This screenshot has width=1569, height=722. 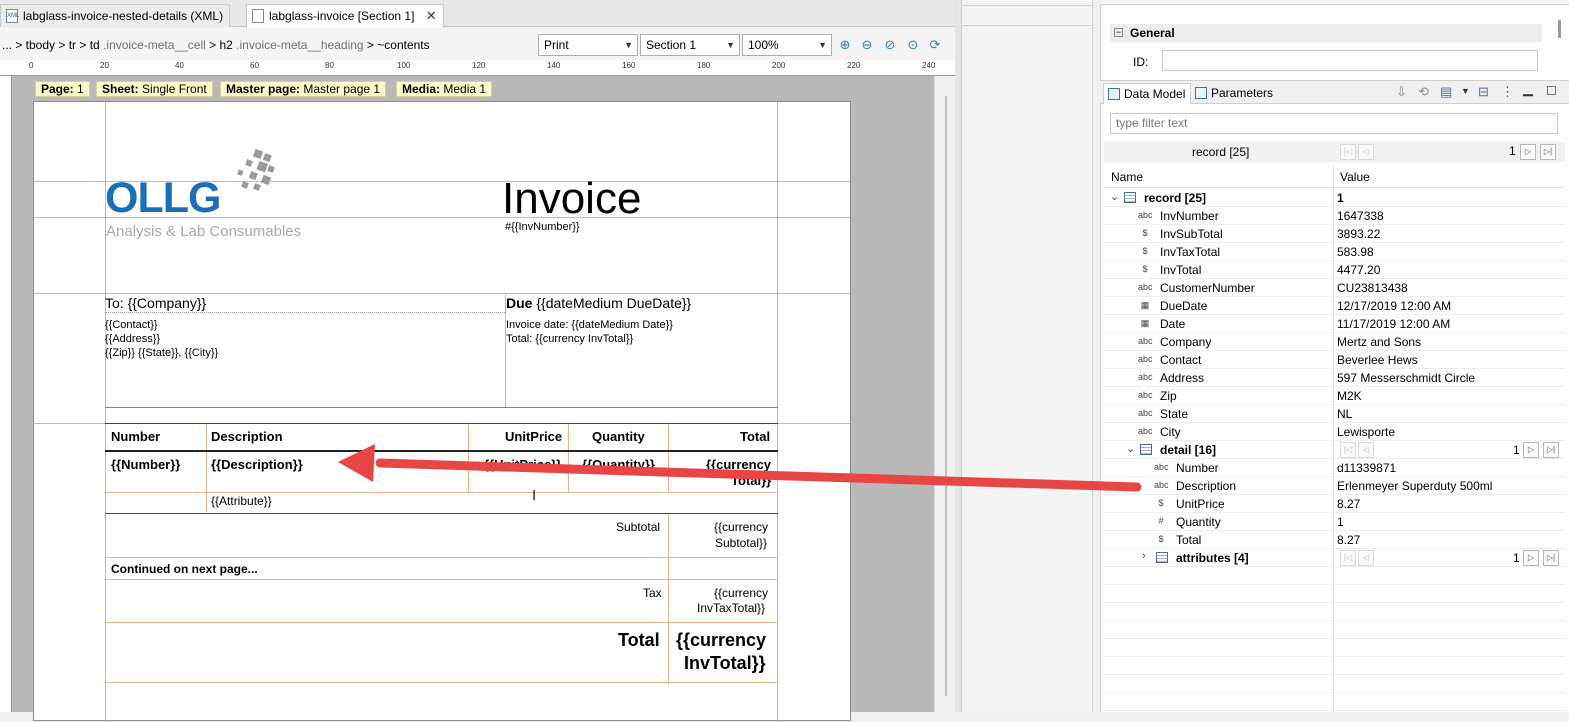 I want to click on arrow-head, so click(x=356, y=463).